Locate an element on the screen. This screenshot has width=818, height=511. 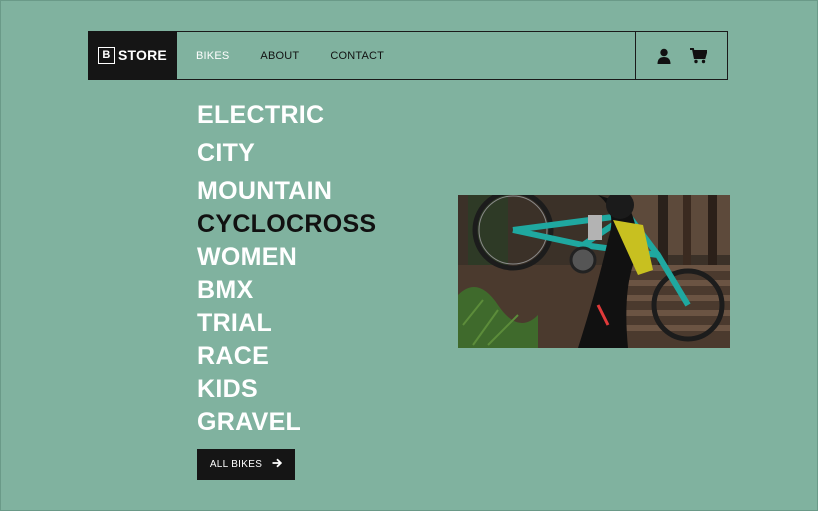
category-mountain: MOUNTAIN is located at coordinates (286, 191).